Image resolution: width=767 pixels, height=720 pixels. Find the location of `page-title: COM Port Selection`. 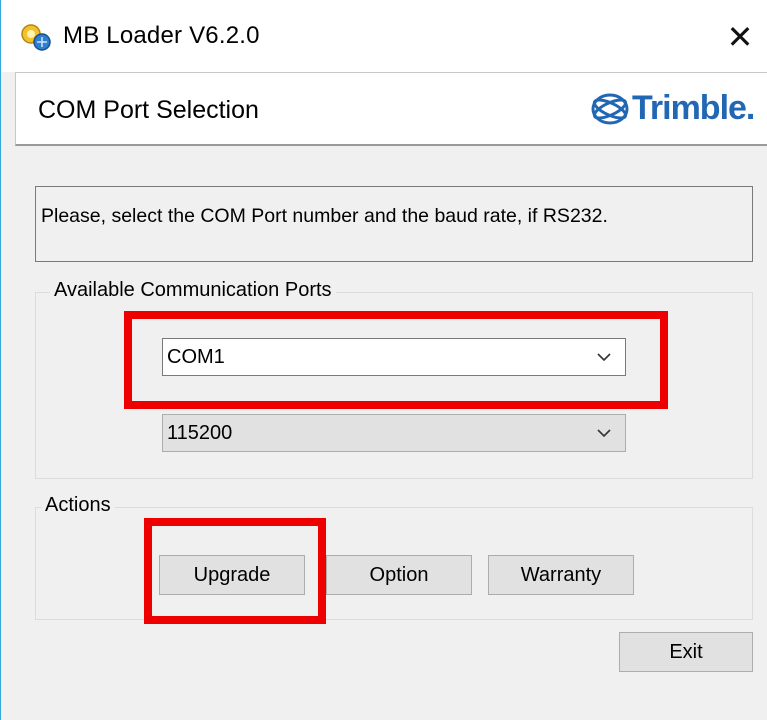

page-title: COM Port Selection is located at coordinates (148, 110).